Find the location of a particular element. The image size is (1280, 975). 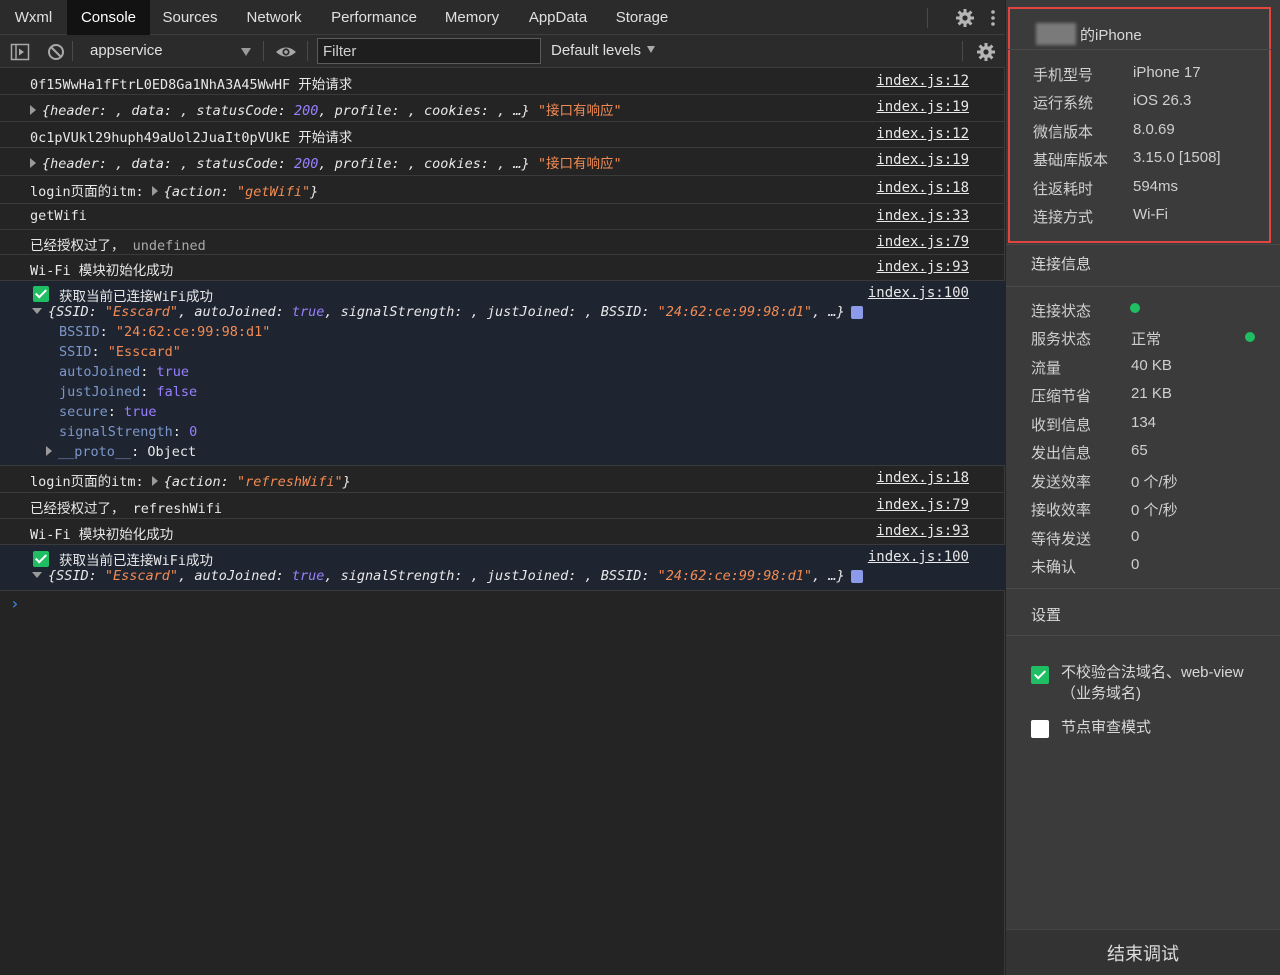

tab-network: Network is located at coordinates (274, 17).